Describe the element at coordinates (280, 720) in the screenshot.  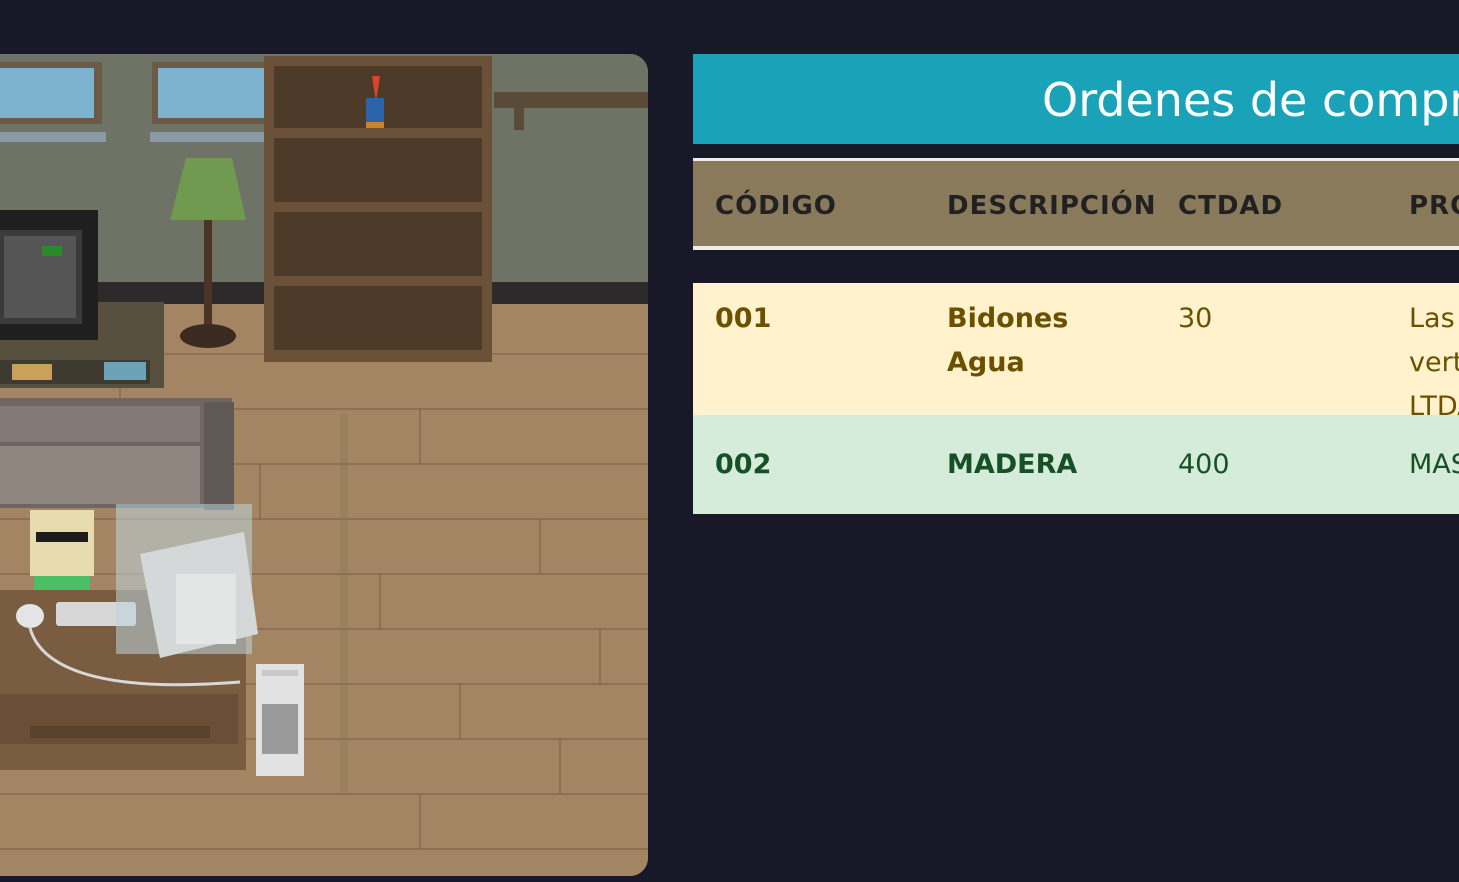
I see `pc-tower-icon` at that location.